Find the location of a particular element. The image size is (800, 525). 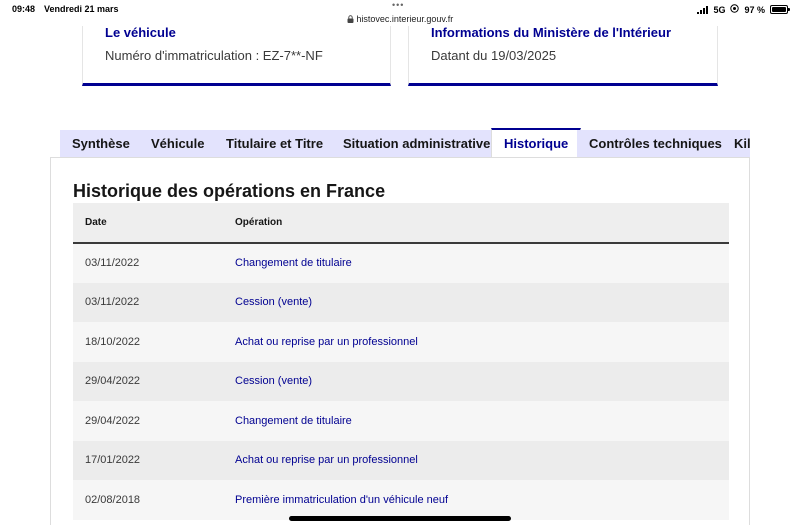

table-row: 29/04/2022 Changement de titulaire is located at coordinates (401, 421).